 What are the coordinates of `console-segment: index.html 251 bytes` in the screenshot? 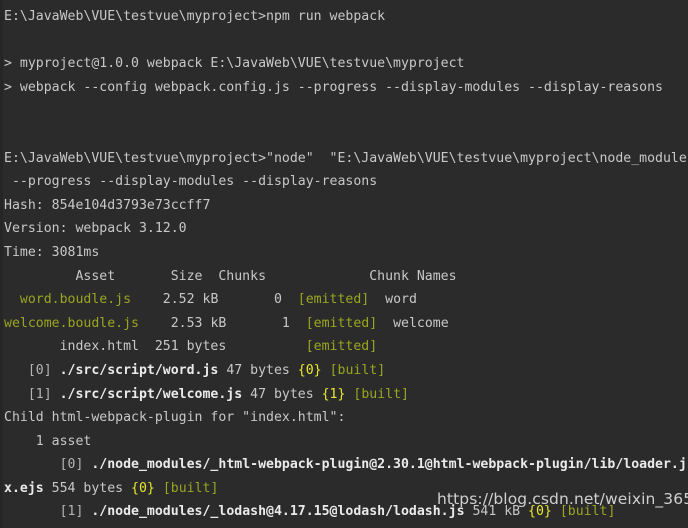 It's located at (155, 347).